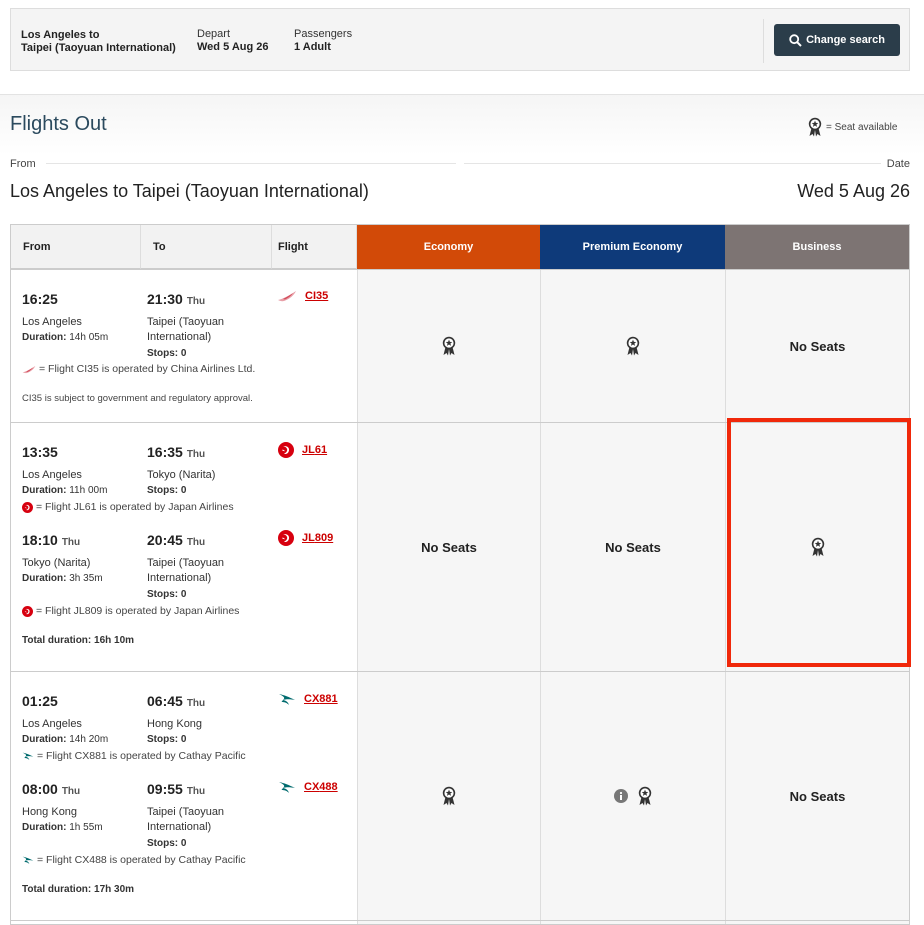 This screenshot has width=924, height=925. I want to click on business-cell, so click(817, 922).